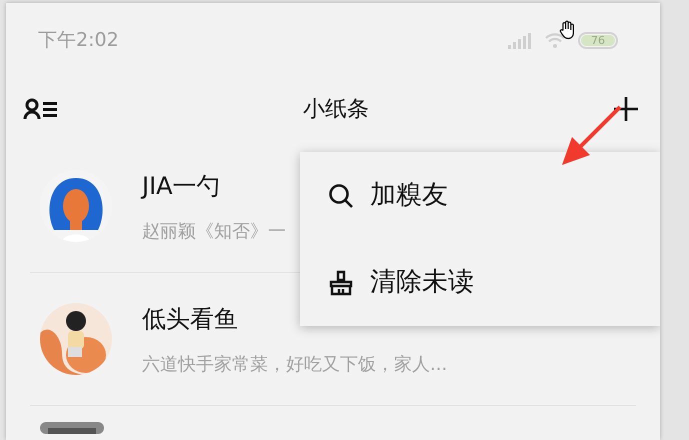  I want to click on page-title: 小纸条, so click(336, 110).